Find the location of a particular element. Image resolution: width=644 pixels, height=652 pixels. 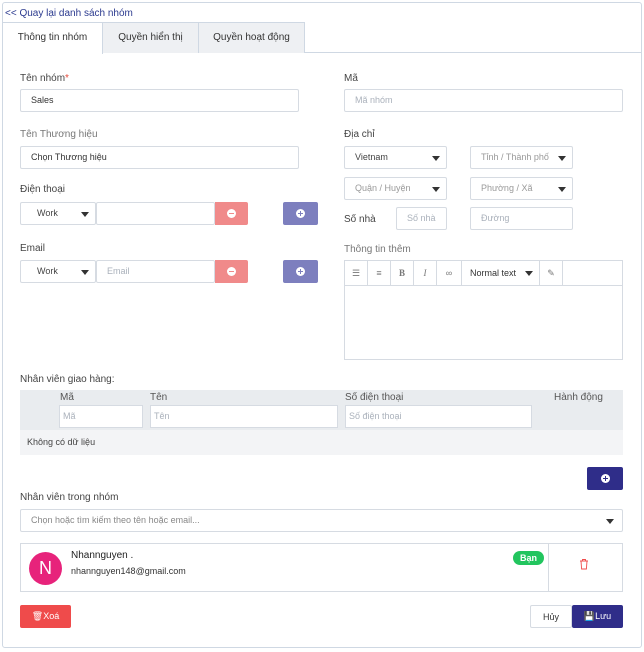

add-email-button is located at coordinates (300, 271).